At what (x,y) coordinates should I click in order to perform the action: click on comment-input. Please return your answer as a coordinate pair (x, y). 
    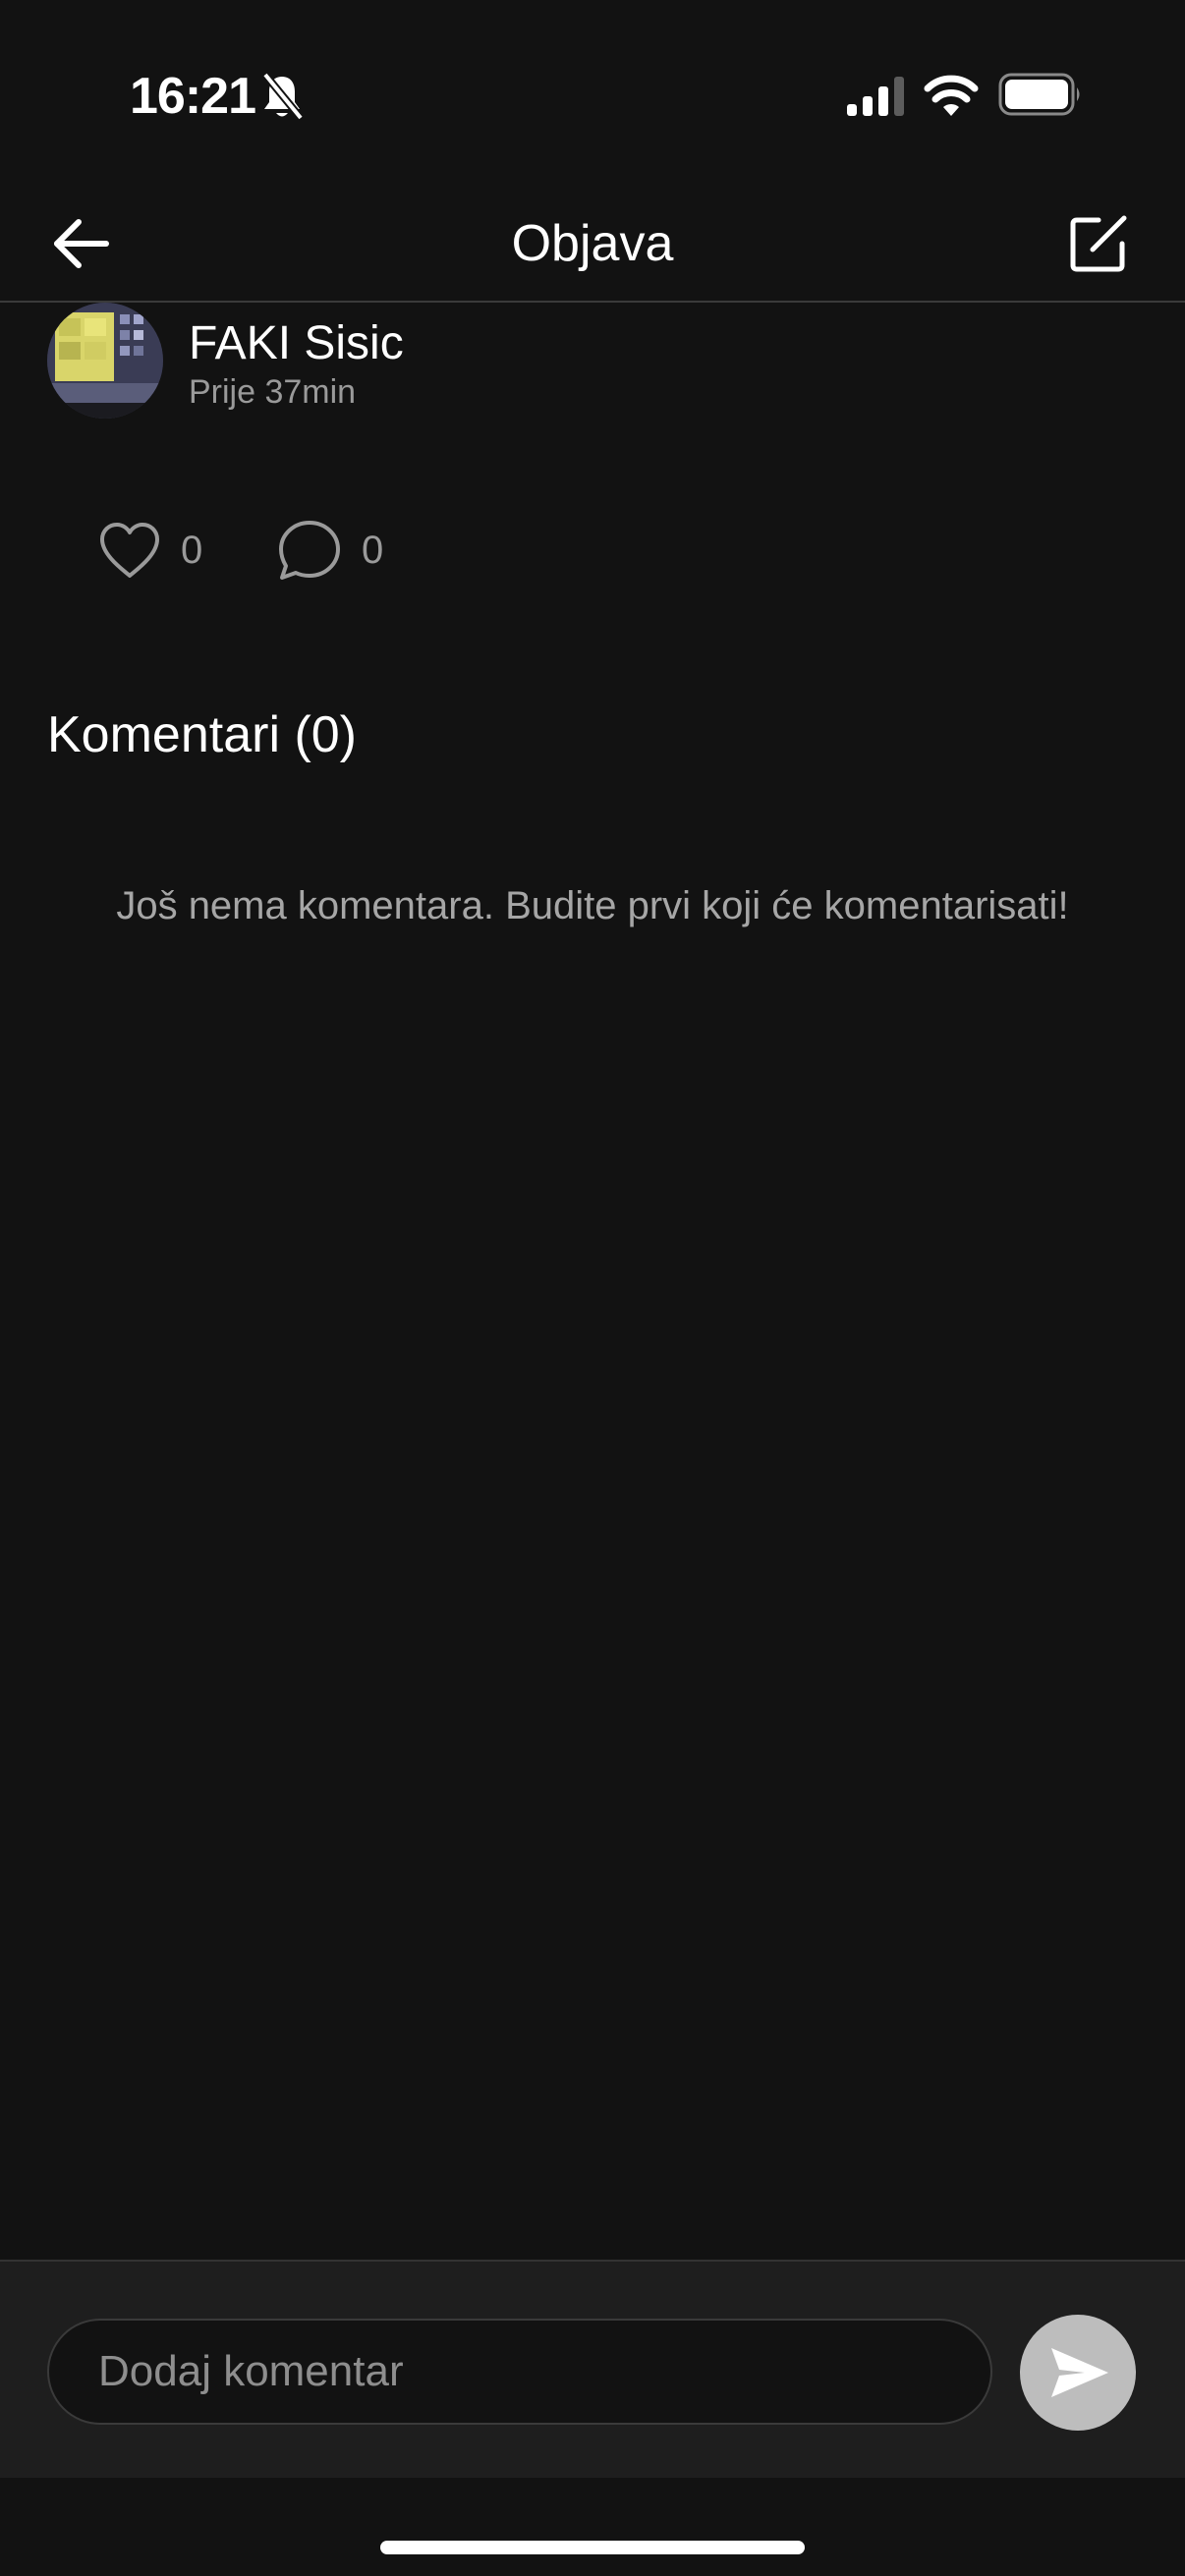
    Looking at the image, I should click on (519, 2372).